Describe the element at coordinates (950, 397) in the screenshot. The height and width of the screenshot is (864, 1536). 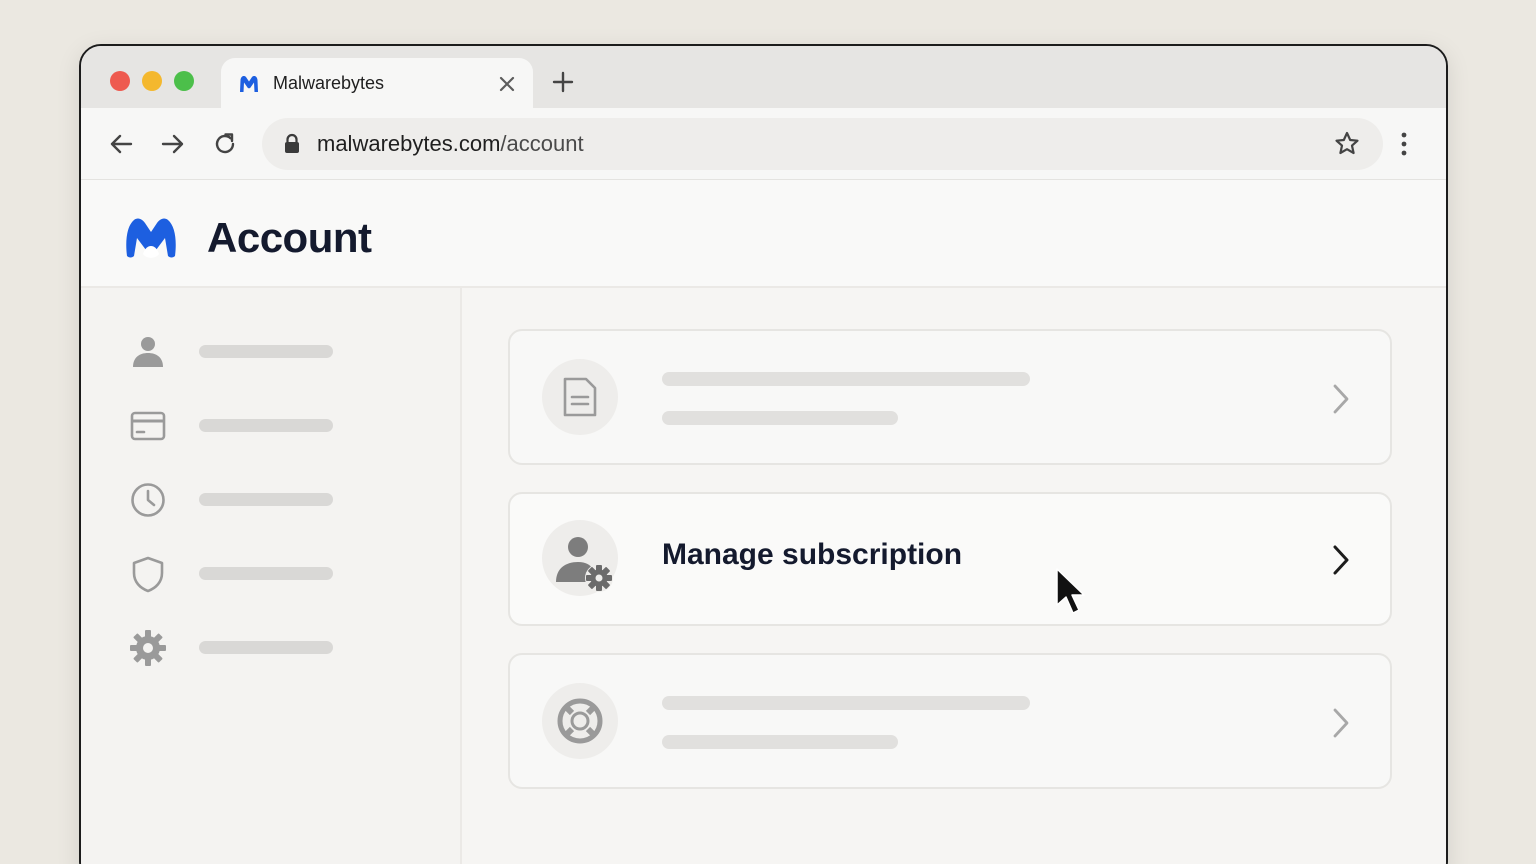
I see `account-card-documents` at that location.